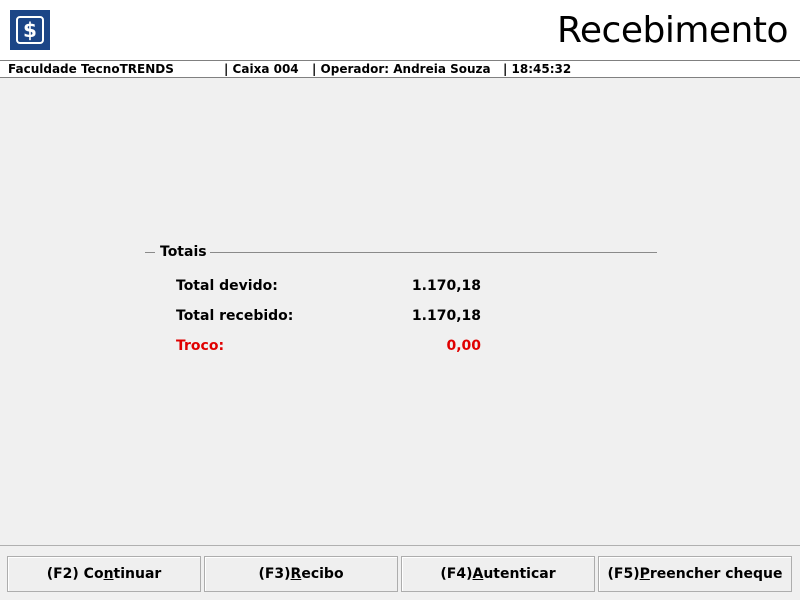 The height and width of the screenshot is (600, 800). What do you see at coordinates (716, 574) in the screenshot?
I see `cheque-suffix: reencher cheque` at bounding box center [716, 574].